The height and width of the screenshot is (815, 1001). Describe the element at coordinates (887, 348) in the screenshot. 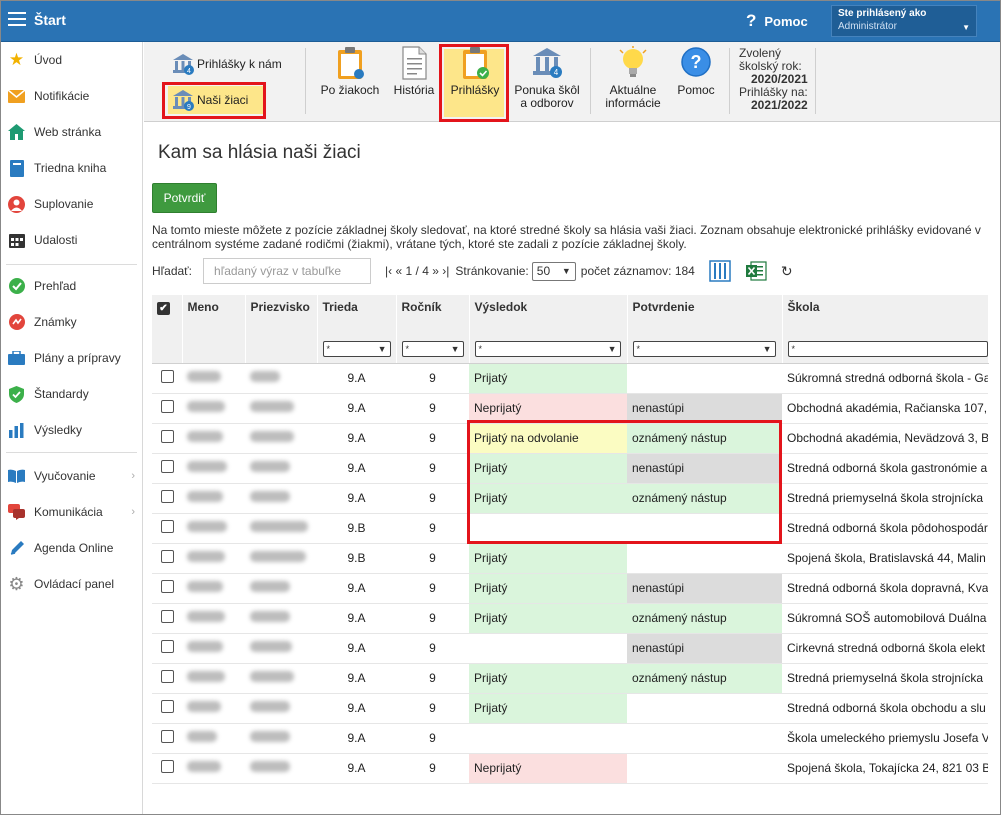

I see `skola-filter-input: *` at that location.